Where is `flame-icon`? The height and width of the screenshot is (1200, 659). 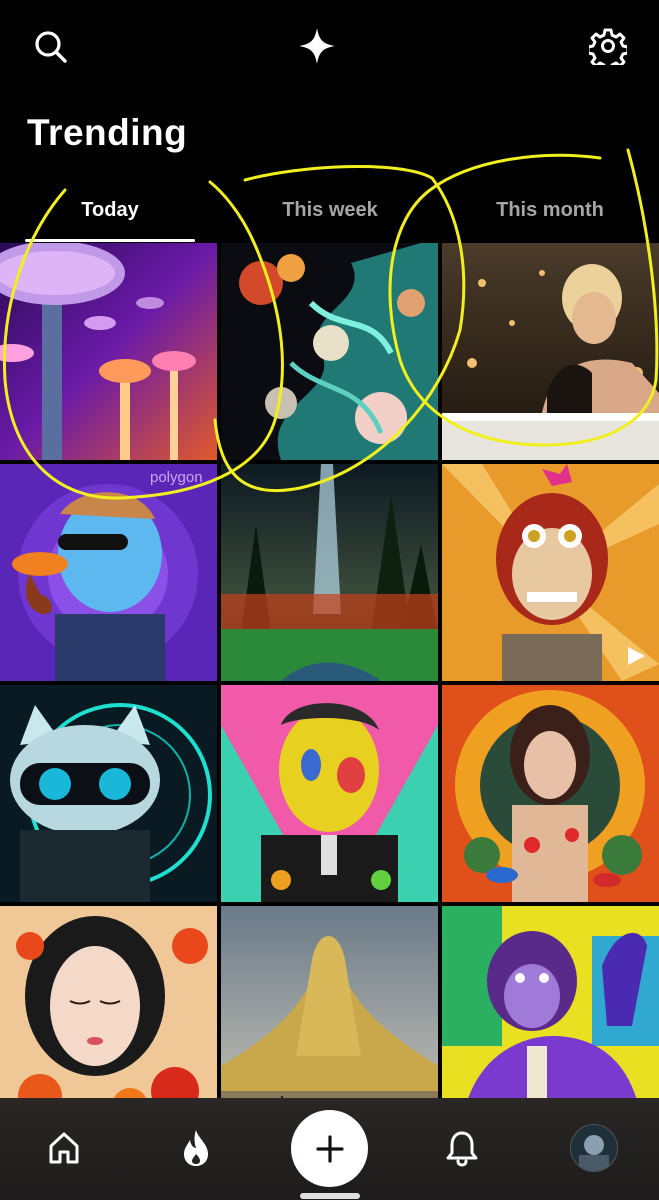 flame-icon is located at coordinates (196, 1148).